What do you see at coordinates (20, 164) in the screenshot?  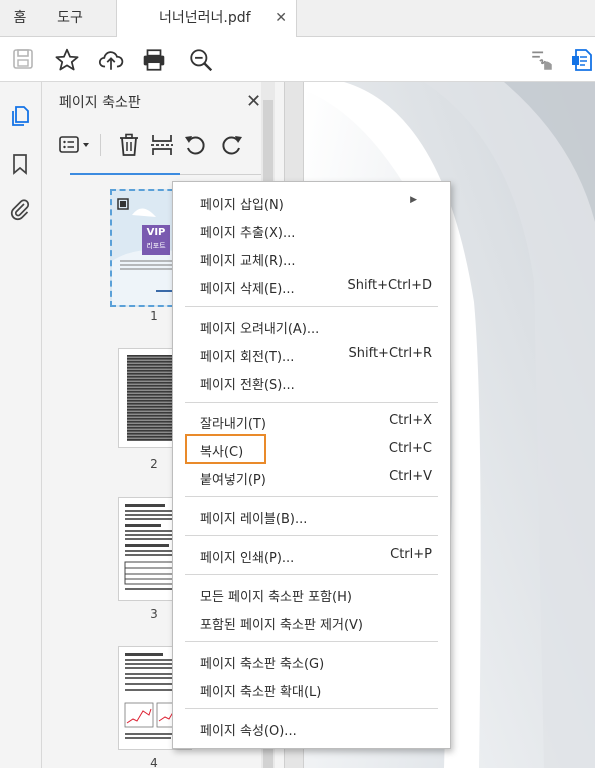 I see `bookmark-icon` at bounding box center [20, 164].